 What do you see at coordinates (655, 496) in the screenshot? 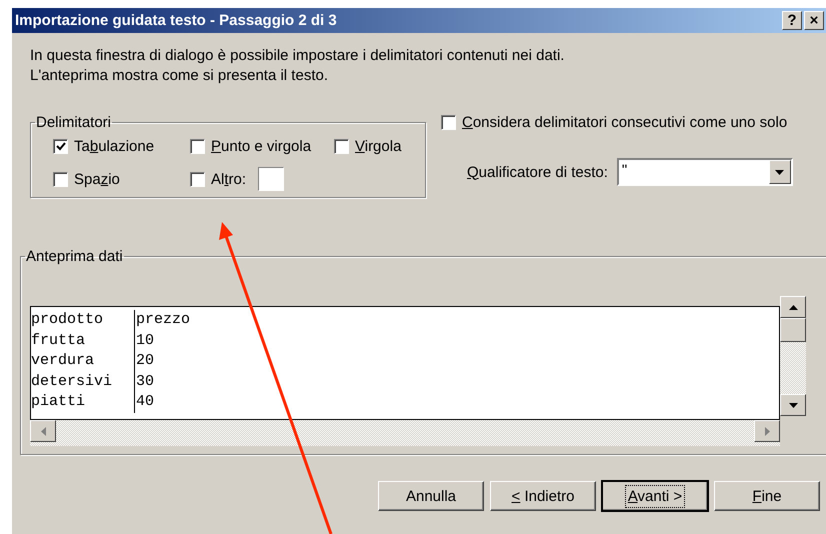
I see `dialog-button: Avanti >` at bounding box center [655, 496].